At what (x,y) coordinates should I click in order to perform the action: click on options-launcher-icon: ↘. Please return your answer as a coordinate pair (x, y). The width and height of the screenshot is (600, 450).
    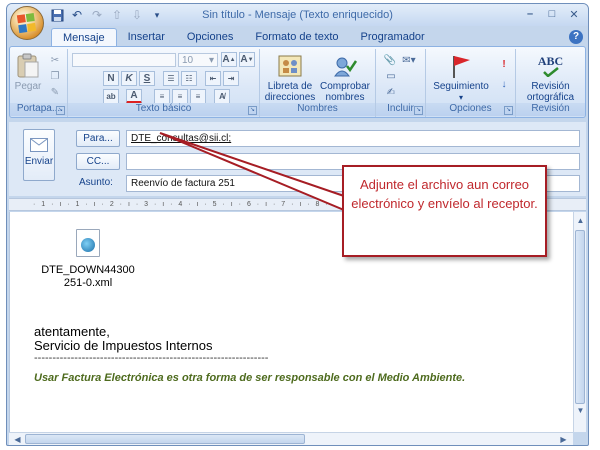
    Looking at the image, I should click on (508, 110).